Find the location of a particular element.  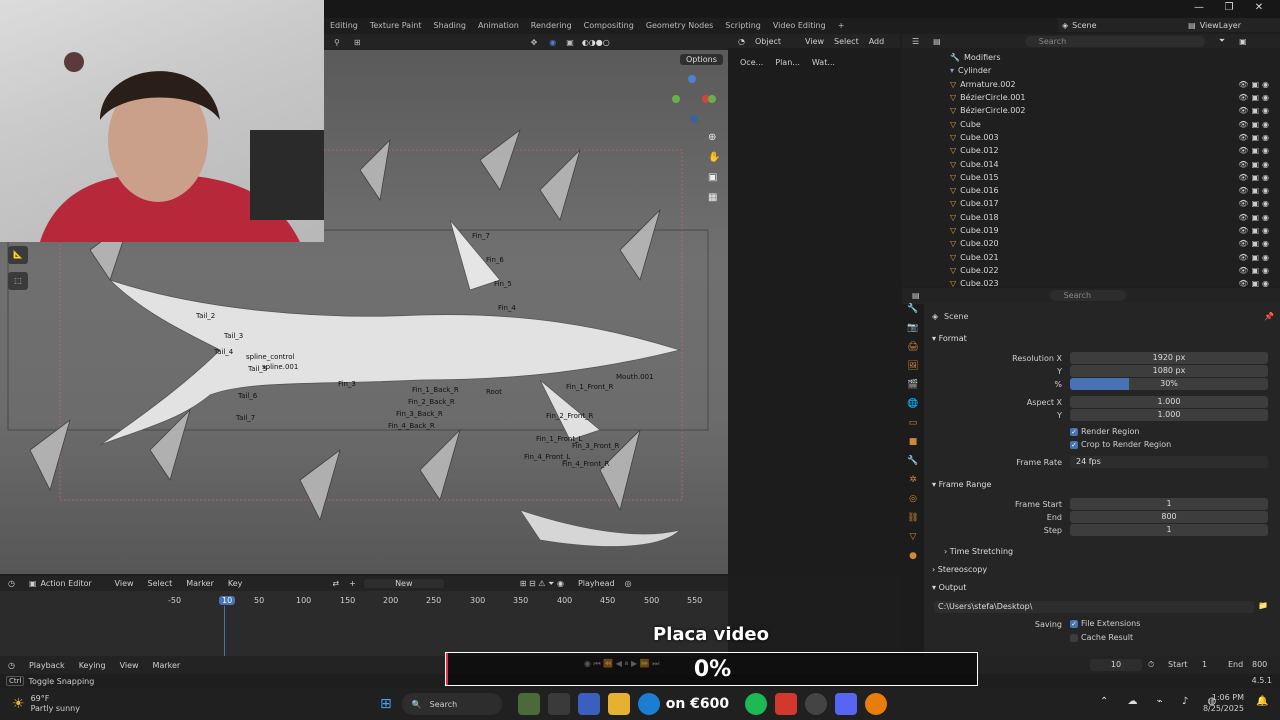

minimize-icon: — is located at coordinates (1199, 7).